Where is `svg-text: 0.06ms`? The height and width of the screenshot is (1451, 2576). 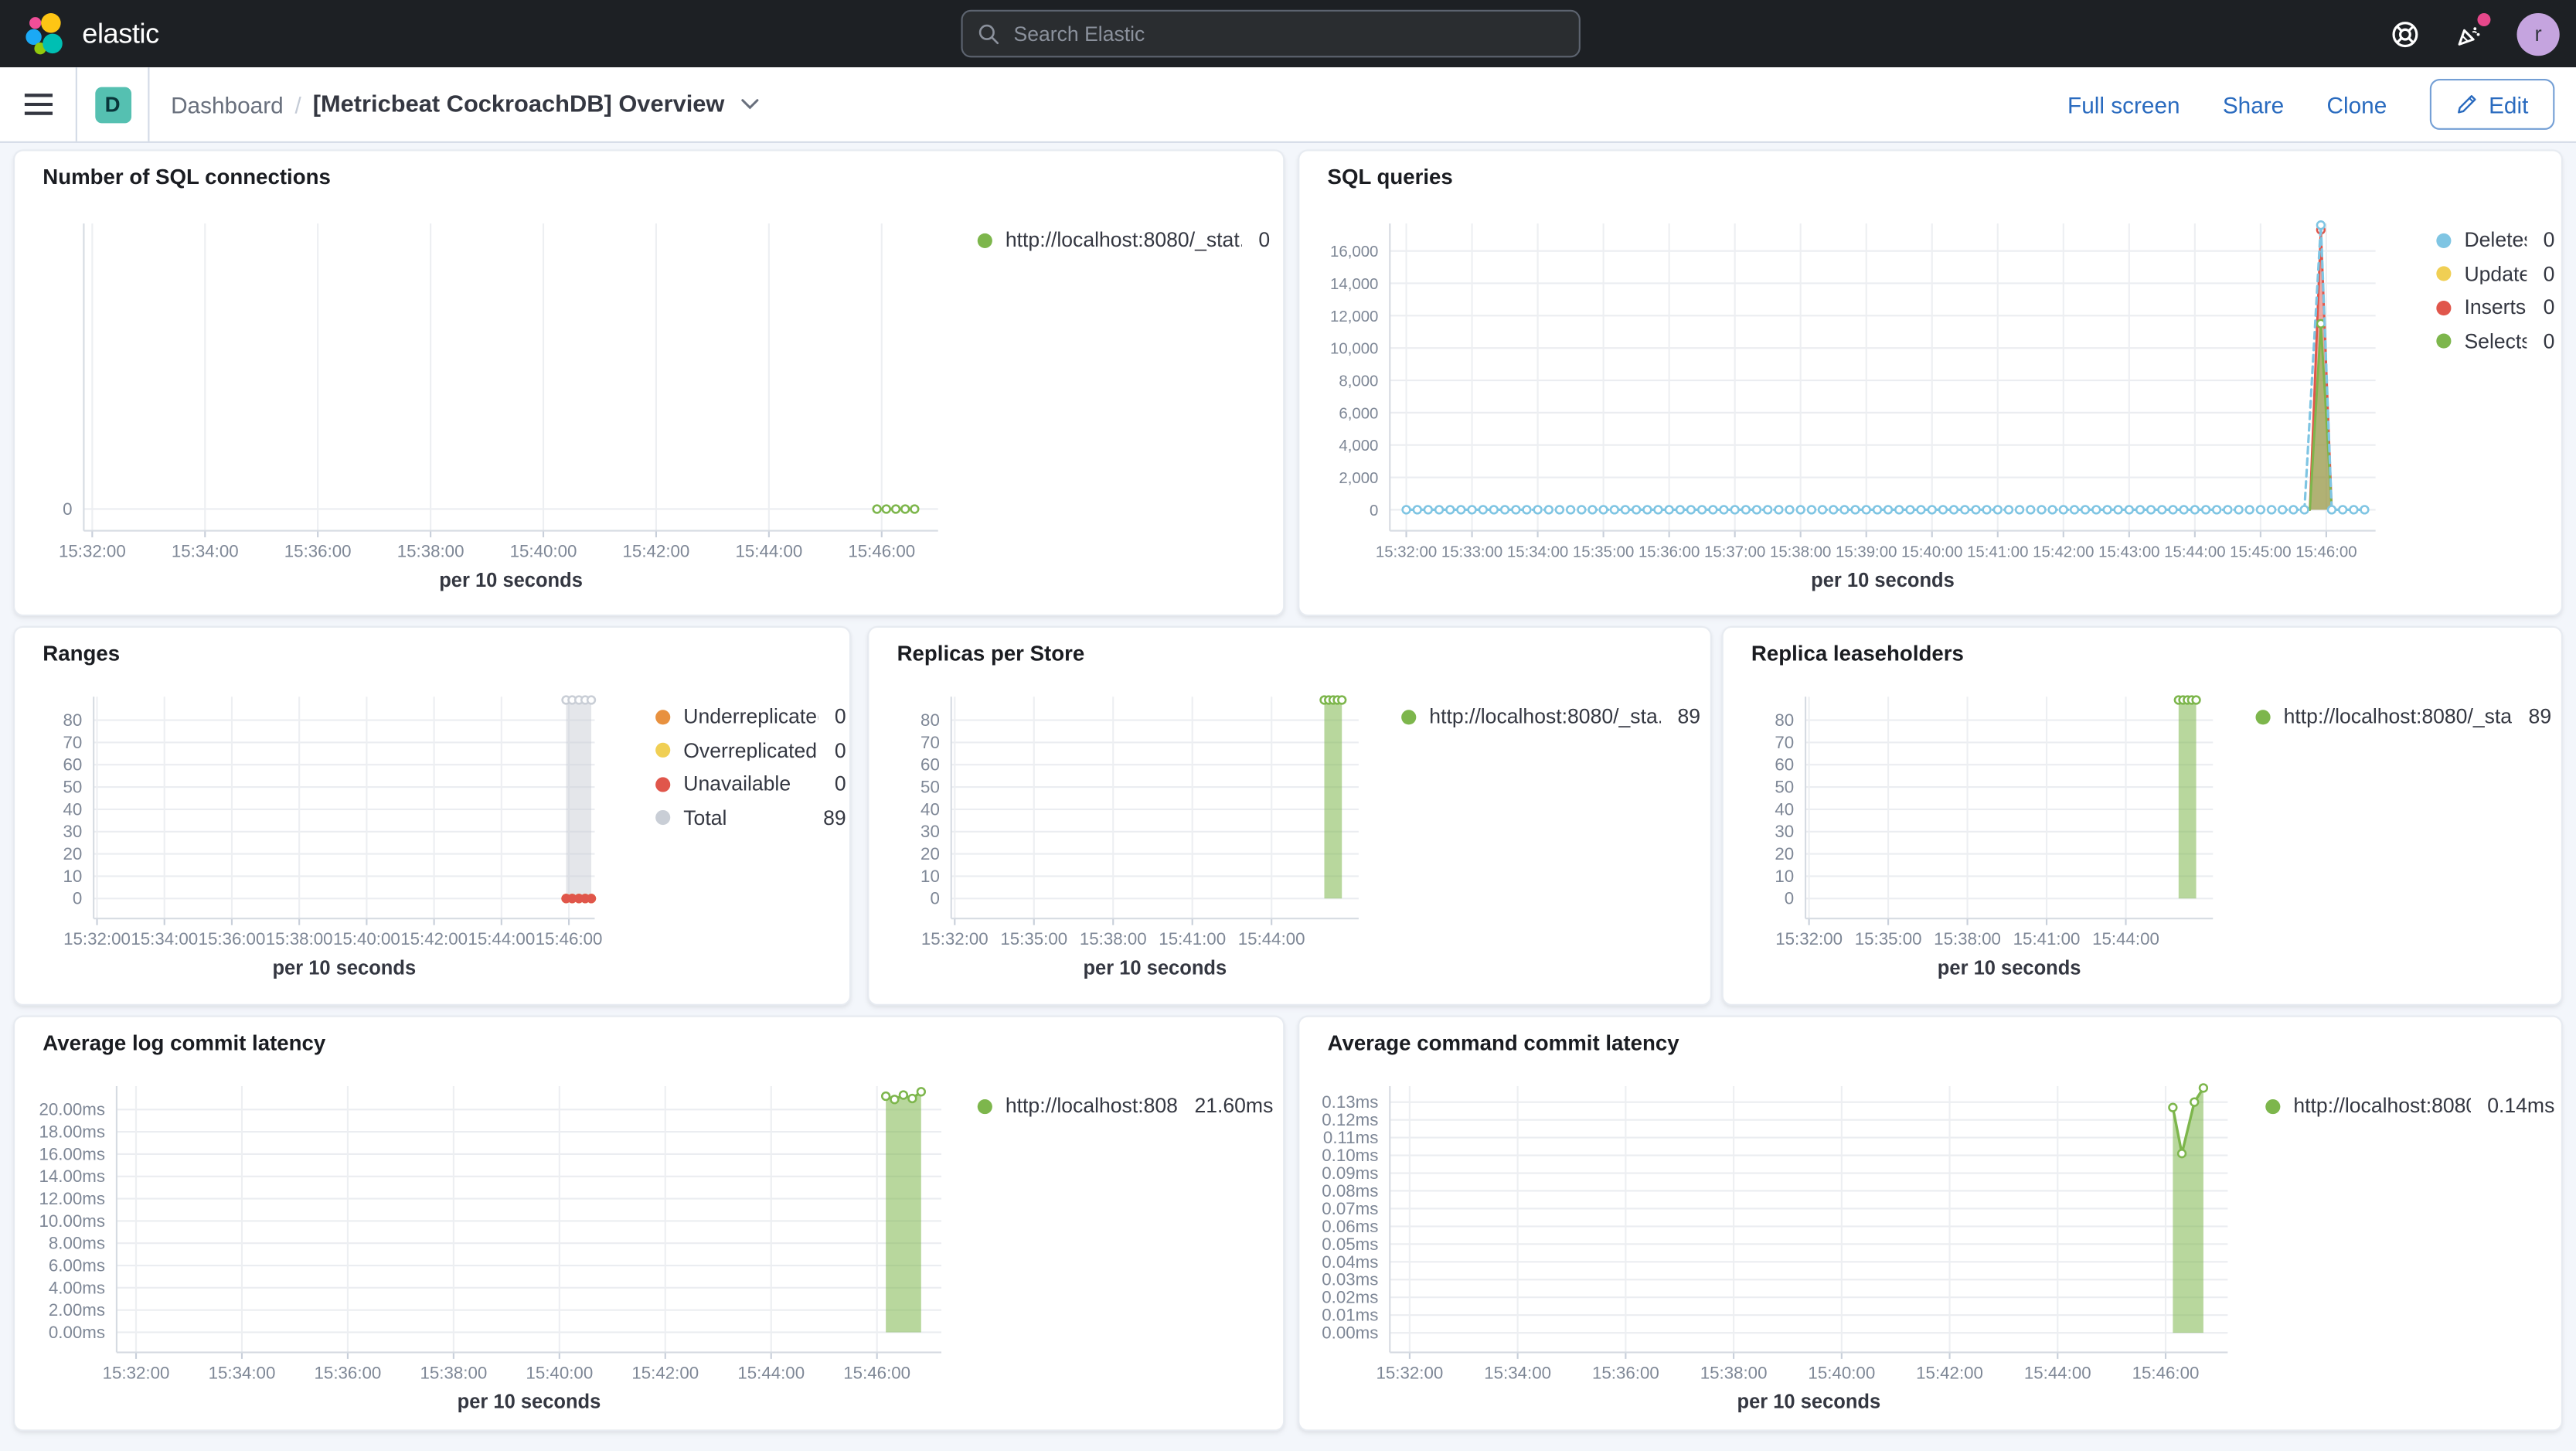 svg-text: 0.06ms is located at coordinates (1350, 1226).